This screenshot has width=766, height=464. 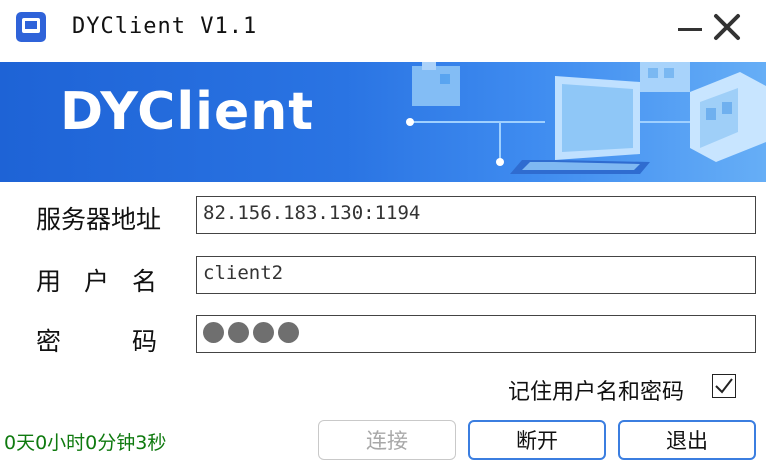 I want to click on remember-credentials-label: 记住用户名和密码, so click(x=596, y=392).